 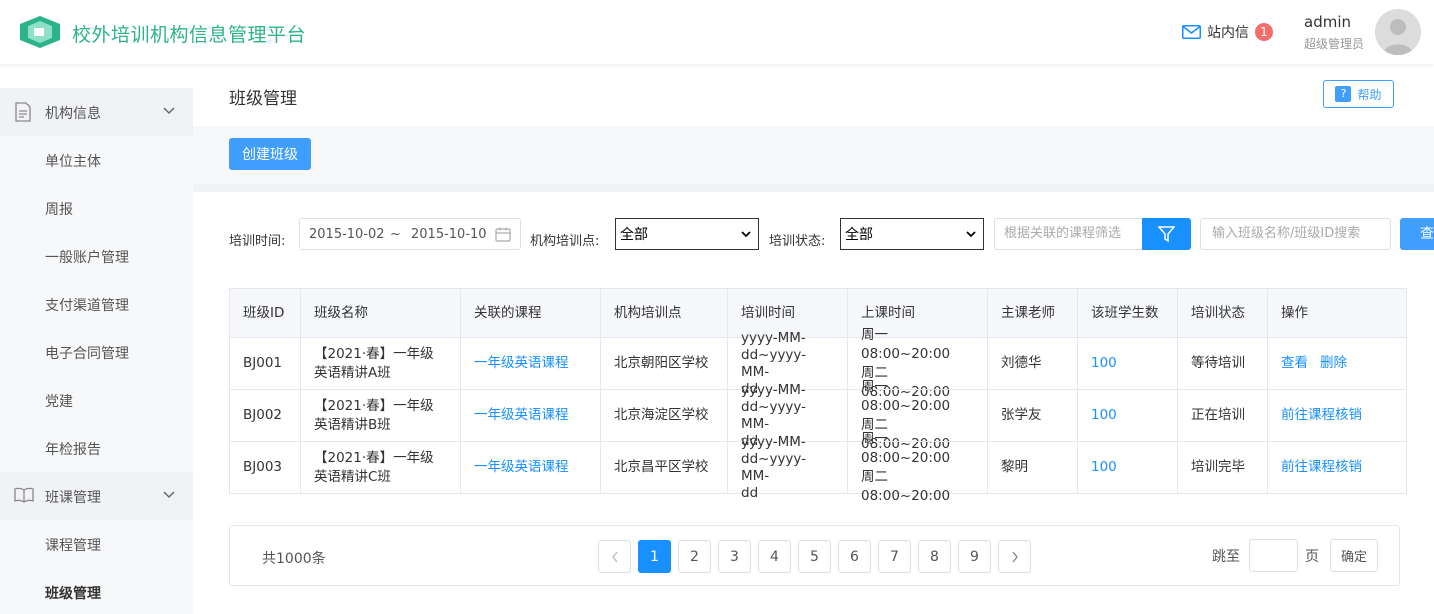 What do you see at coordinates (1032, 313) in the screenshot?
I see `col-header: 主课老师` at bounding box center [1032, 313].